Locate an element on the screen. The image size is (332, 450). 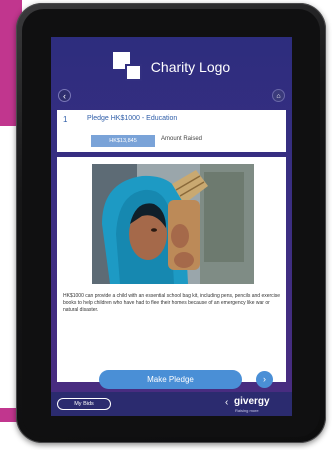
home-button: ⌂ is located at coordinates (278, 95).